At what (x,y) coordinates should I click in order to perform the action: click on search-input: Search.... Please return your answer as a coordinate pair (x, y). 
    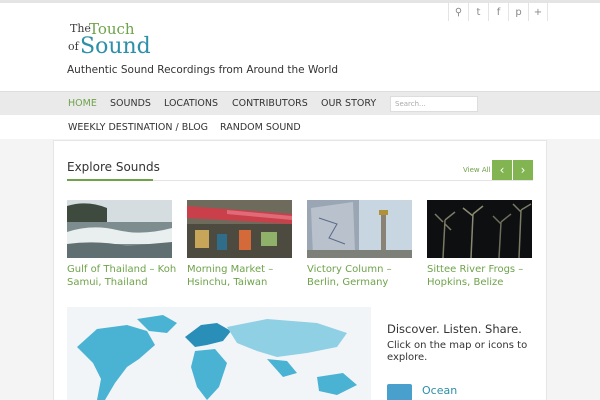
    Looking at the image, I should click on (434, 104).